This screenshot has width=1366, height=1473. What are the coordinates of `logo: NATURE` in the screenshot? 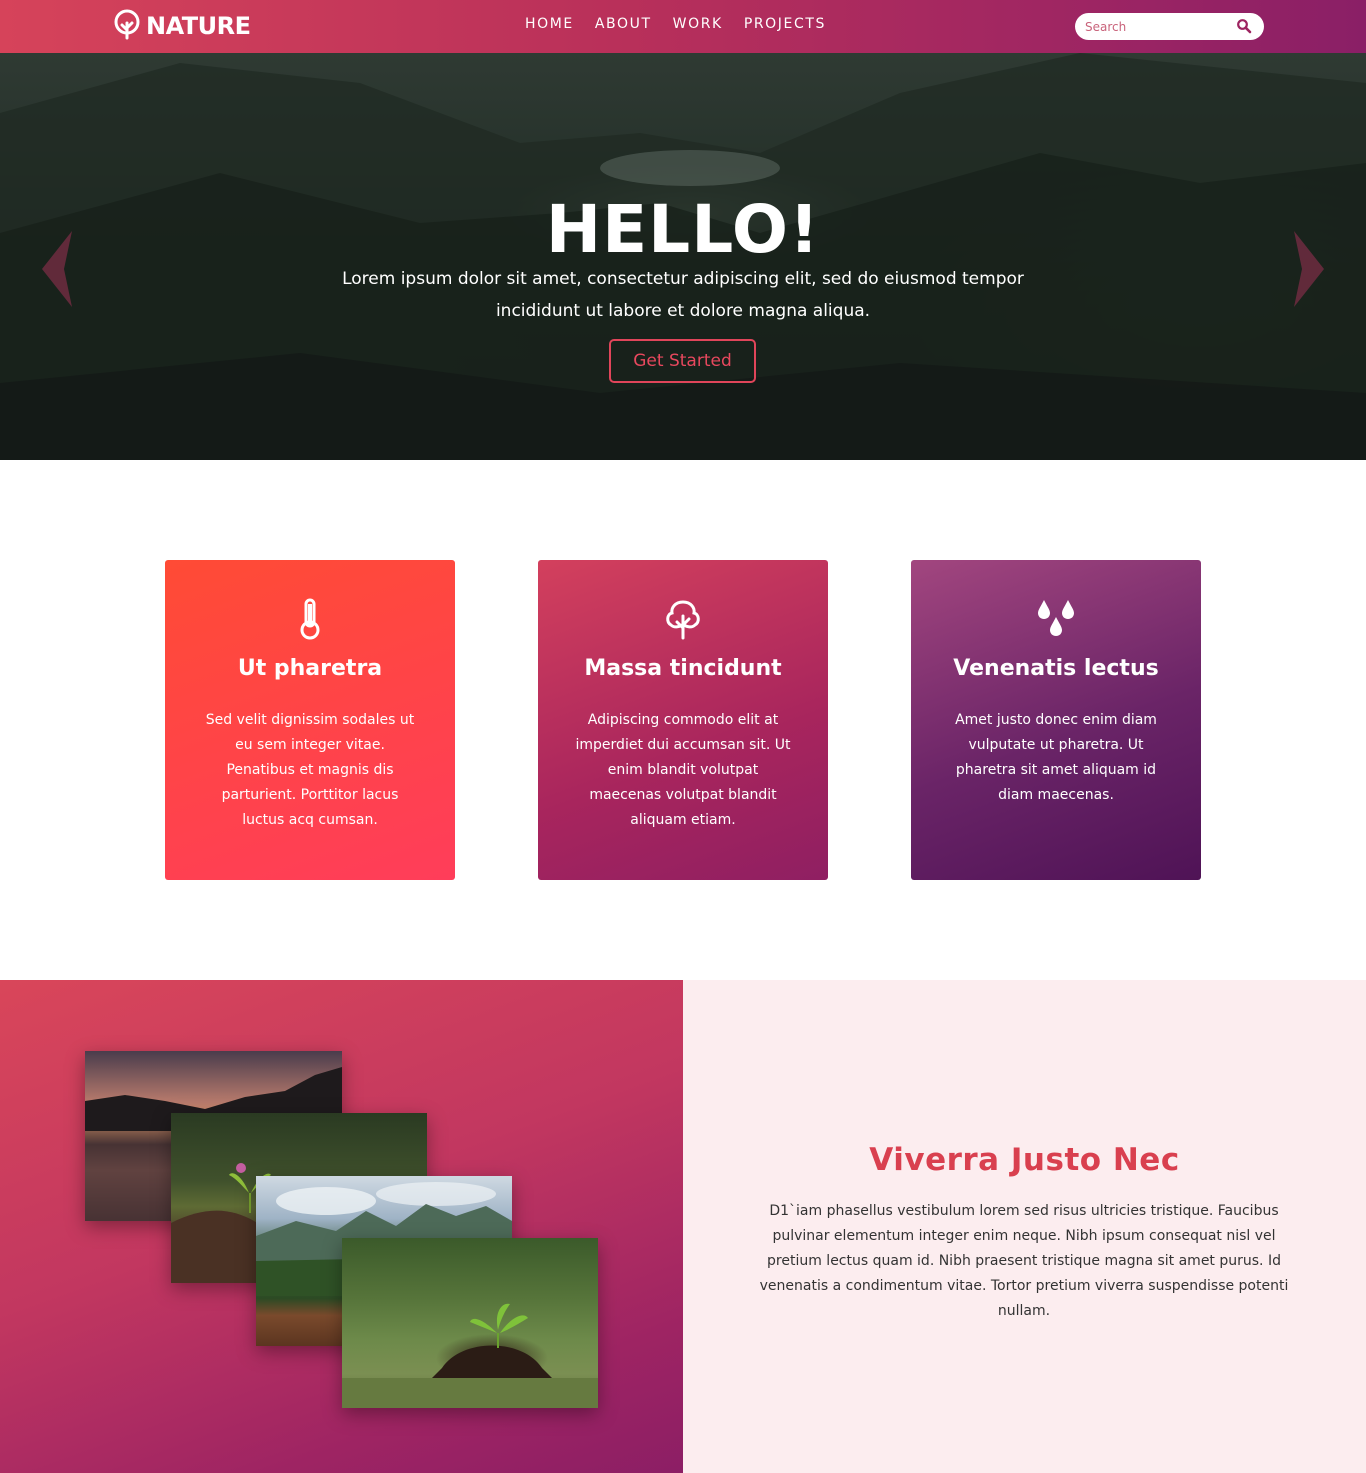 It's located at (181, 26).